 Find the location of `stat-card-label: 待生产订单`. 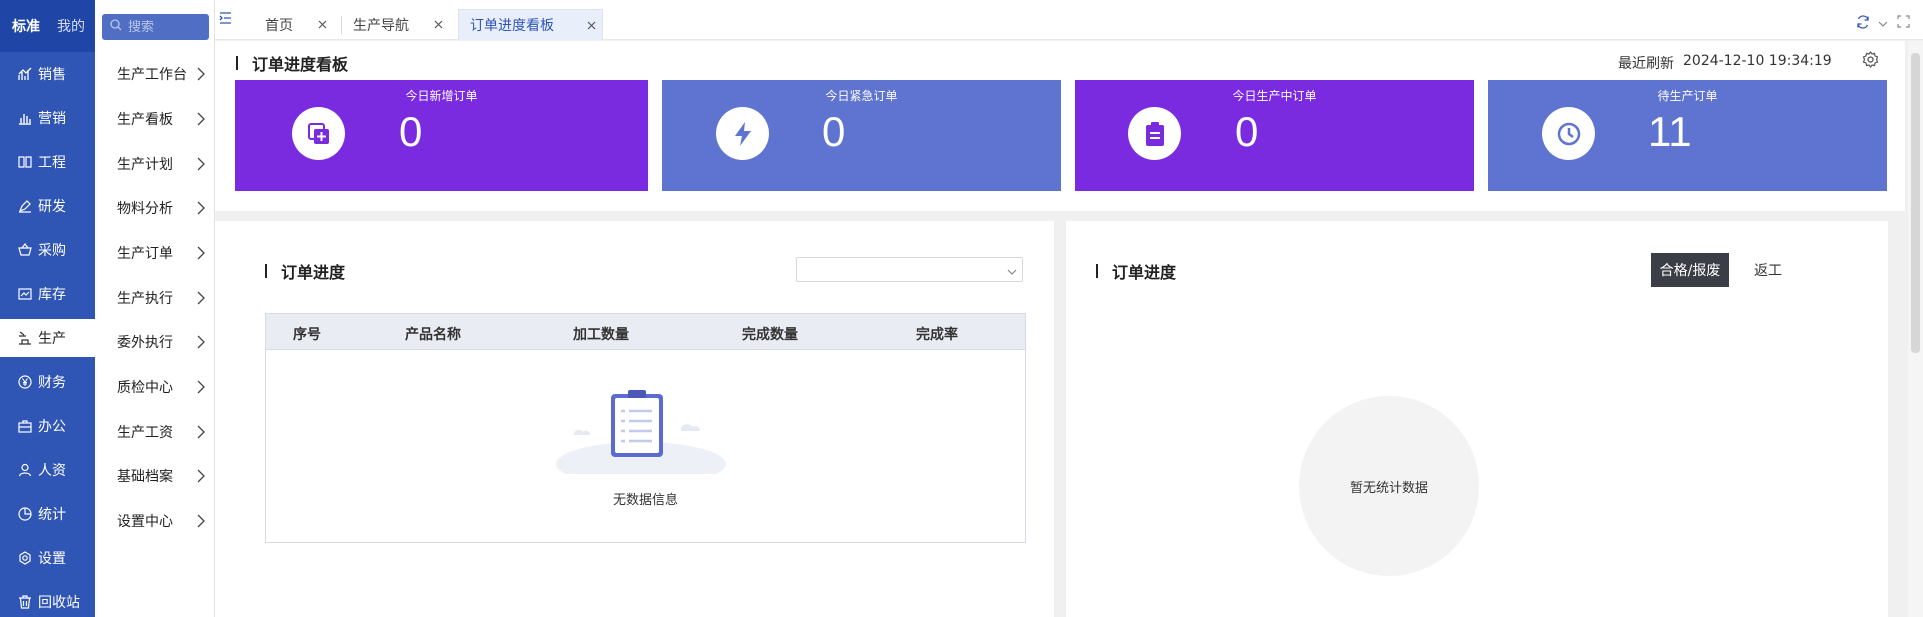

stat-card-label: 待生产订单 is located at coordinates (1687, 96).